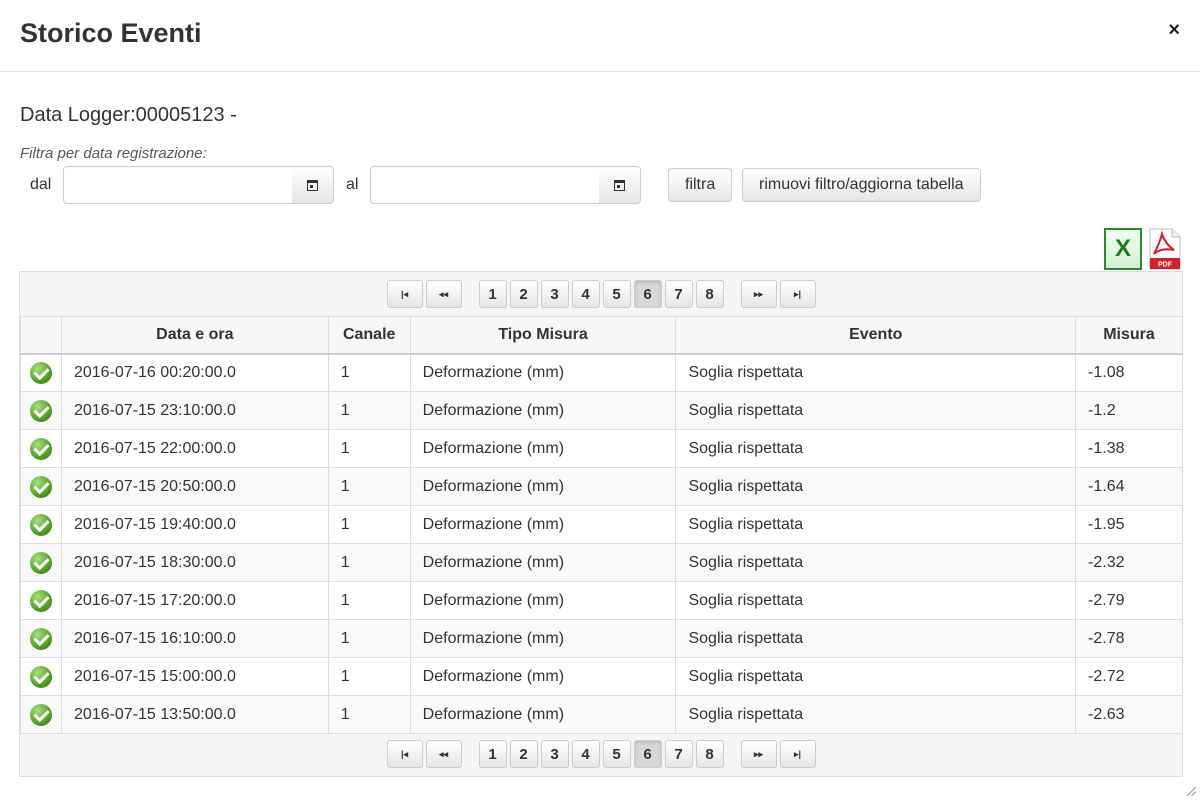 This screenshot has width=1200, height=800. Describe the element at coordinates (1129, 676) in the screenshot. I see `value-cell: -2.72` at that location.